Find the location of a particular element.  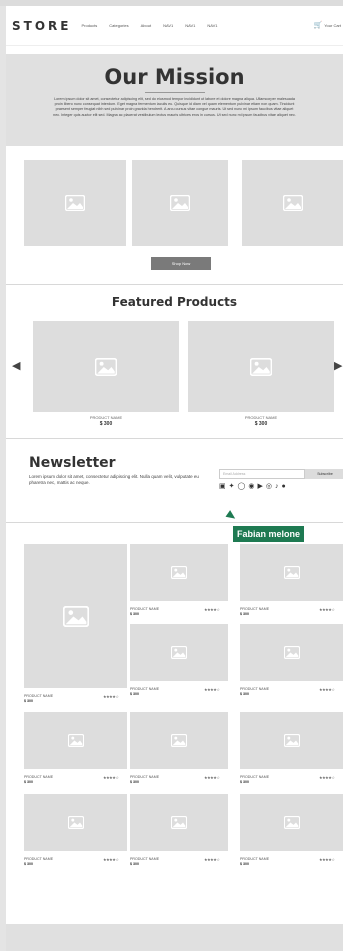

hero-divider is located at coordinates (174, 92).